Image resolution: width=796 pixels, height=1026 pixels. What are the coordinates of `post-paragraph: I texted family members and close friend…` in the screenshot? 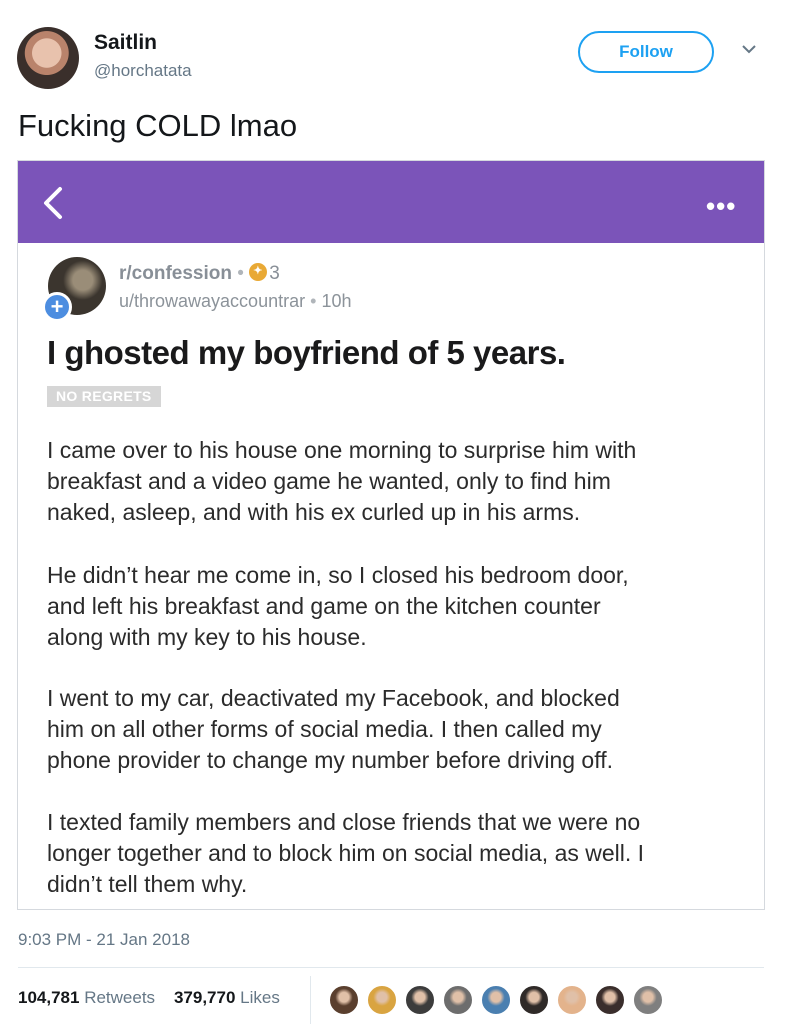 It's located at (346, 853).